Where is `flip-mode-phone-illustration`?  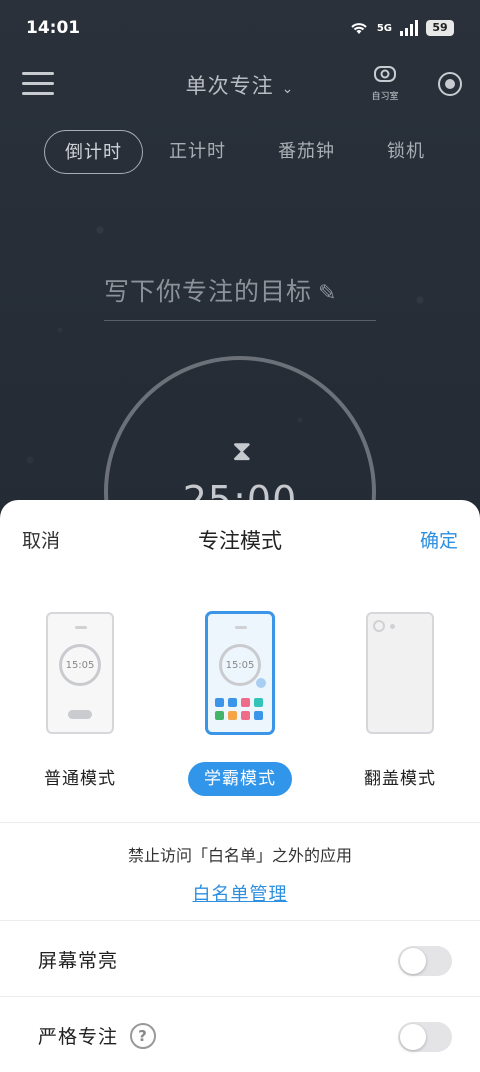
flip-mode-phone-illustration is located at coordinates (400, 673).